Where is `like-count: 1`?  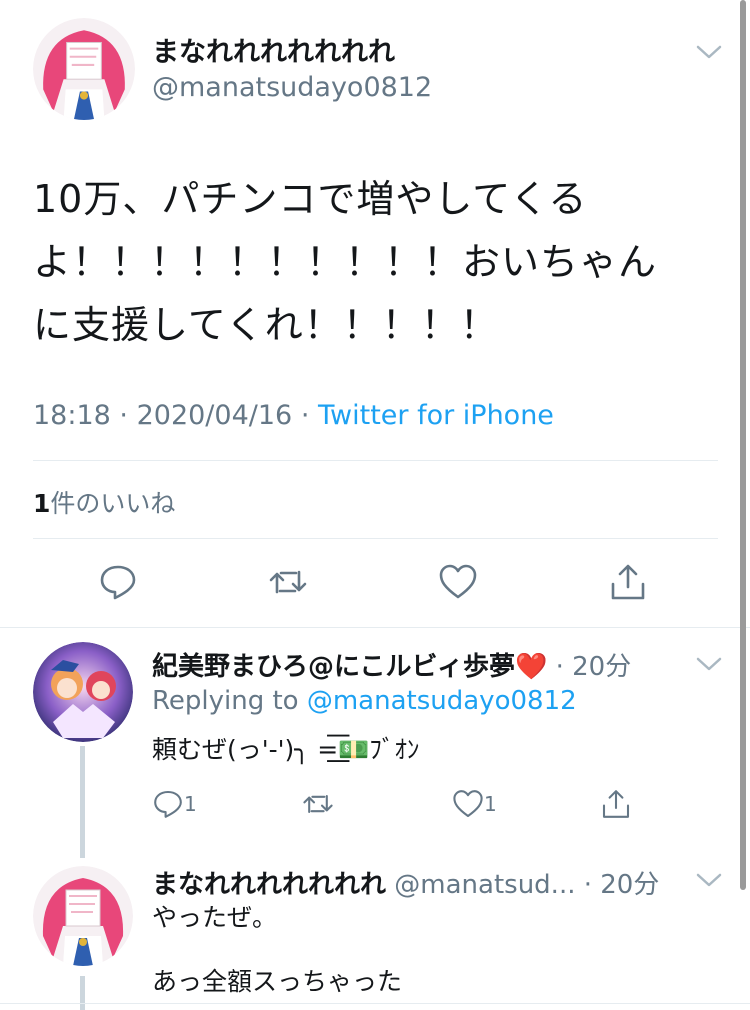 like-count: 1 is located at coordinates (490, 804).